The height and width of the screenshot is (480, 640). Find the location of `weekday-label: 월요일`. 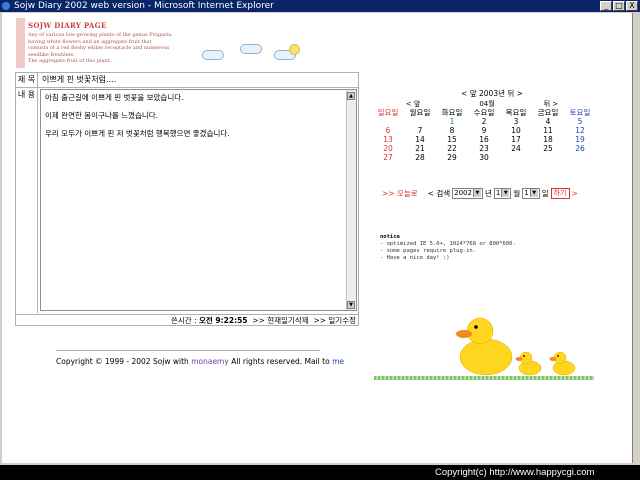

weekday-label: 월요일 is located at coordinates (420, 112).